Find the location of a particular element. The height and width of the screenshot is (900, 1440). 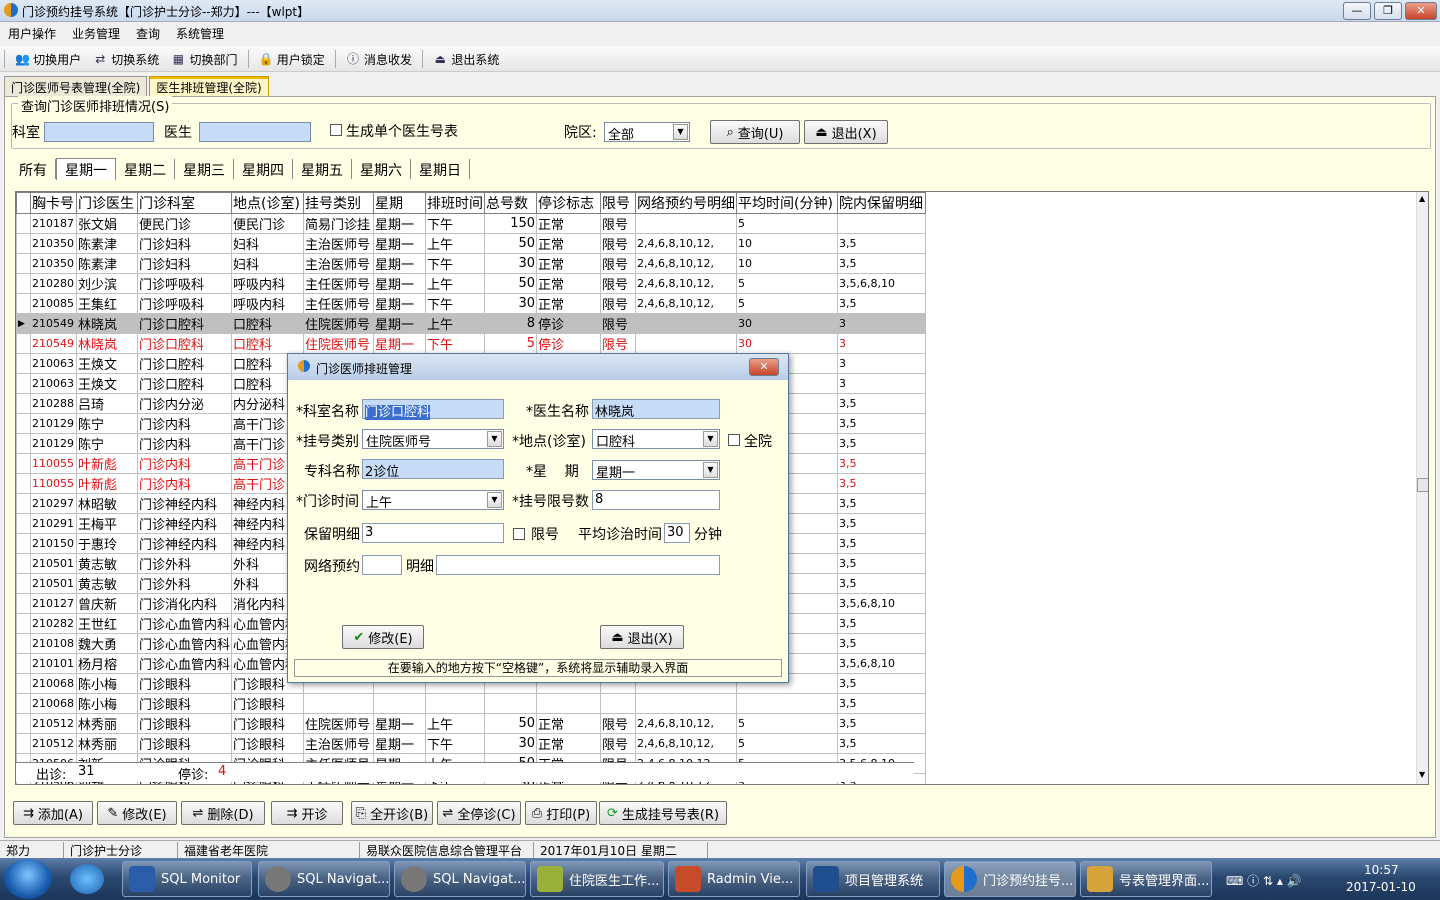

close-button: ✕ is located at coordinates (1421, 11).